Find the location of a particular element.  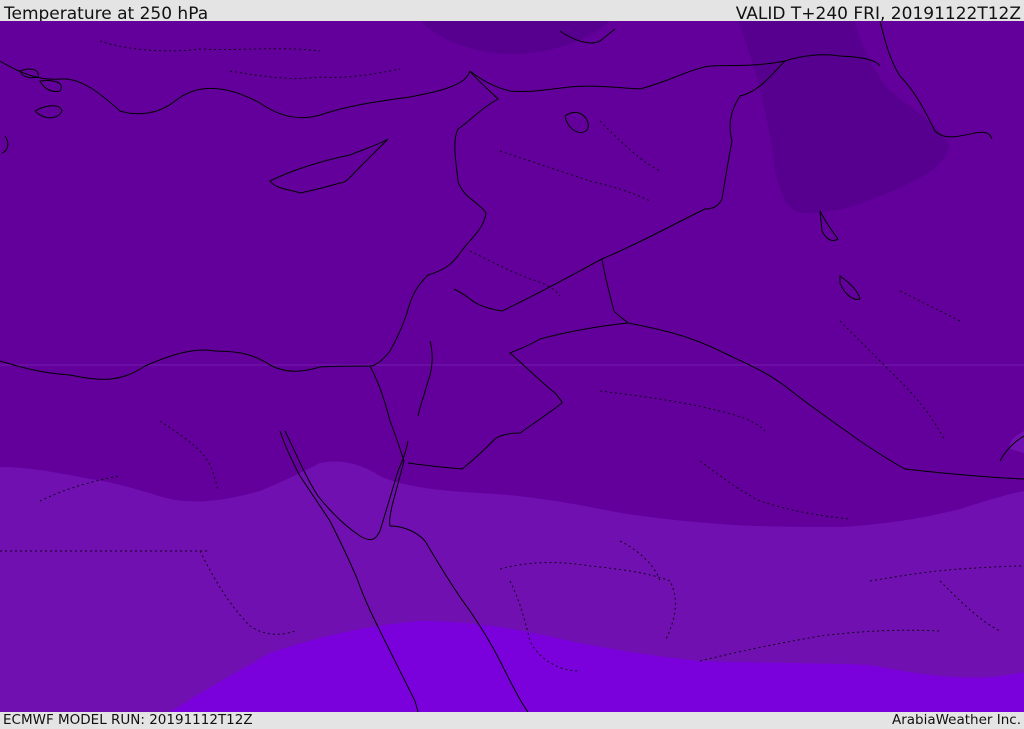

model-run-label: ECMWF MODEL RUN: 20191112T12Z is located at coordinates (128, 720).